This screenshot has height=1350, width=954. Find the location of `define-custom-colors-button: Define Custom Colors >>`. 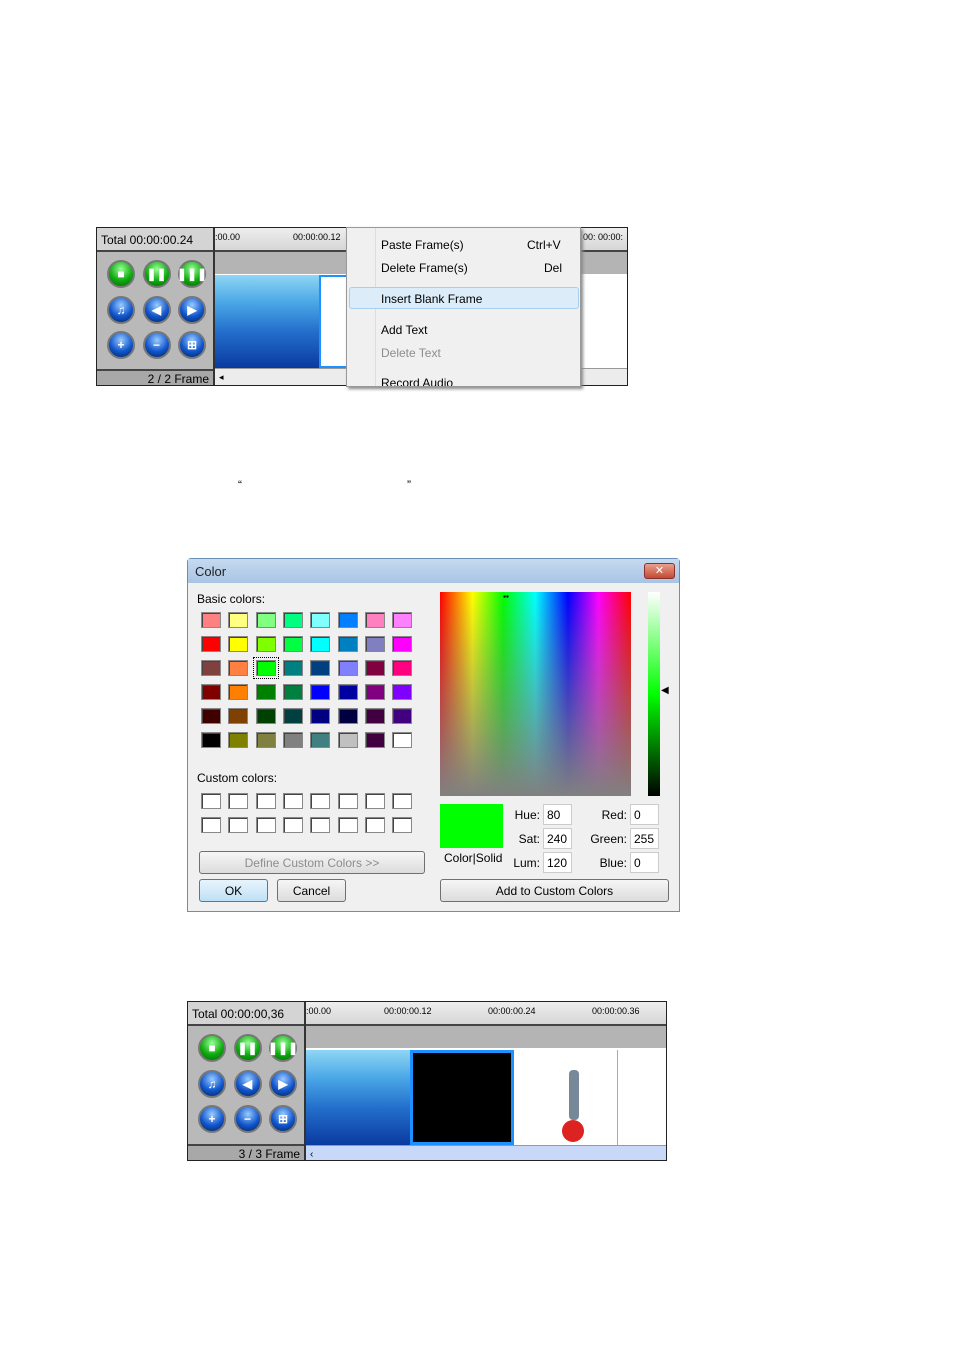

define-custom-colors-button: Define Custom Colors >> is located at coordinates (312, 862).